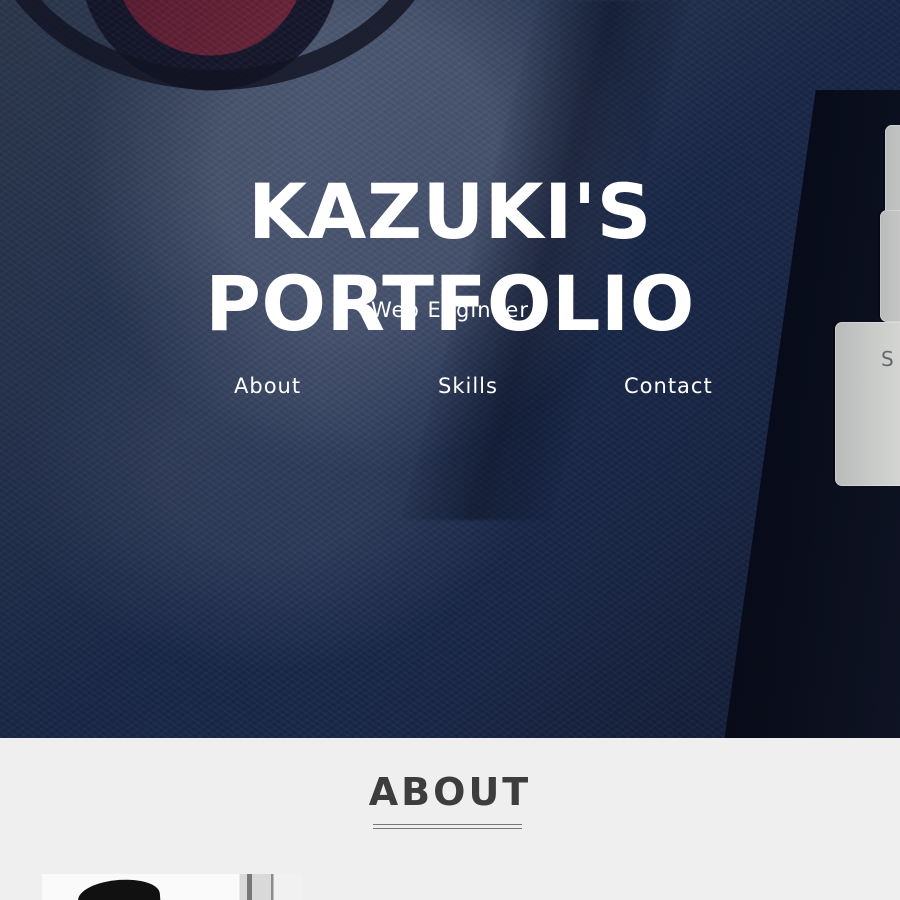 This screenshot has height=900, width=900. I want to click on main-navigation: About Skills Contact, so click(450, 388).